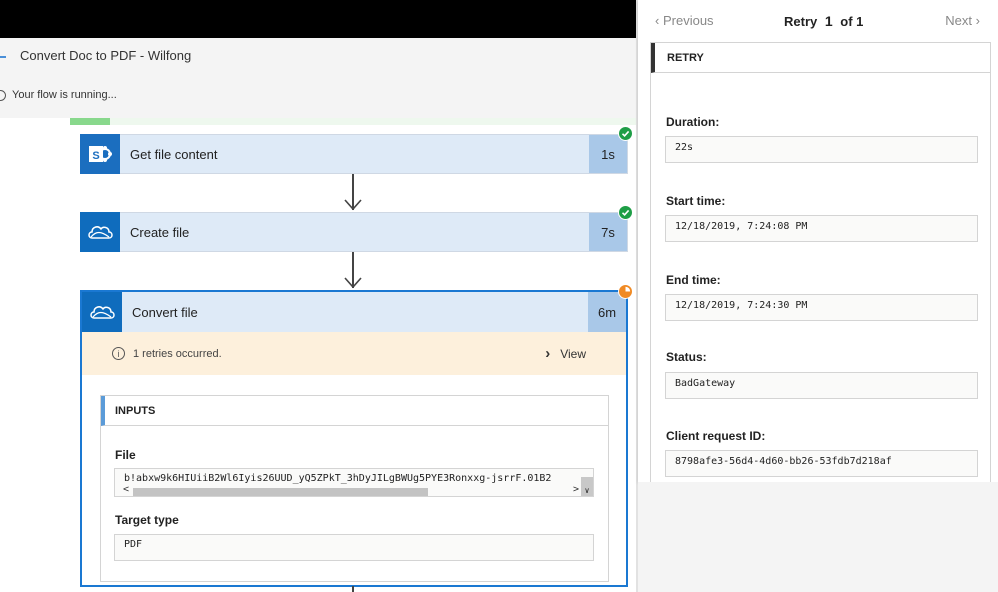 The height and width of the screenshot is (592, 998). What do you see at coordinates (177, 353) in the screenshot?
I see `retry-message: 1 retries occurred.` at bounding box center [177, 353].